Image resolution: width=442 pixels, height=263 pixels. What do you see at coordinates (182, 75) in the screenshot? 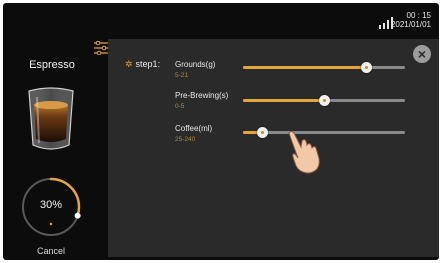
I see `setting-range-grounds: 5-21` at bounding box center [182, 75].